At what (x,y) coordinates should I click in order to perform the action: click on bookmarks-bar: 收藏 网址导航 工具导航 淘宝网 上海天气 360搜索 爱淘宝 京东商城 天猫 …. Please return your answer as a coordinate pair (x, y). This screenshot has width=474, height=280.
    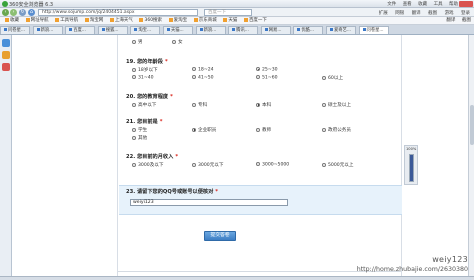
    Looking at the image, I should click on (237, 21).